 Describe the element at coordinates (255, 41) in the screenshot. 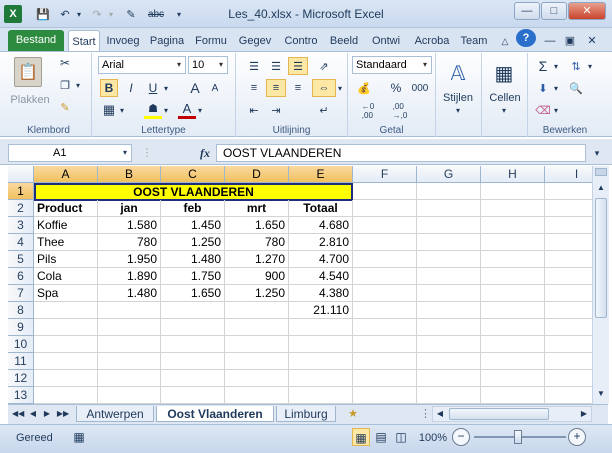

I see `tab-data: Gegev` at that location.